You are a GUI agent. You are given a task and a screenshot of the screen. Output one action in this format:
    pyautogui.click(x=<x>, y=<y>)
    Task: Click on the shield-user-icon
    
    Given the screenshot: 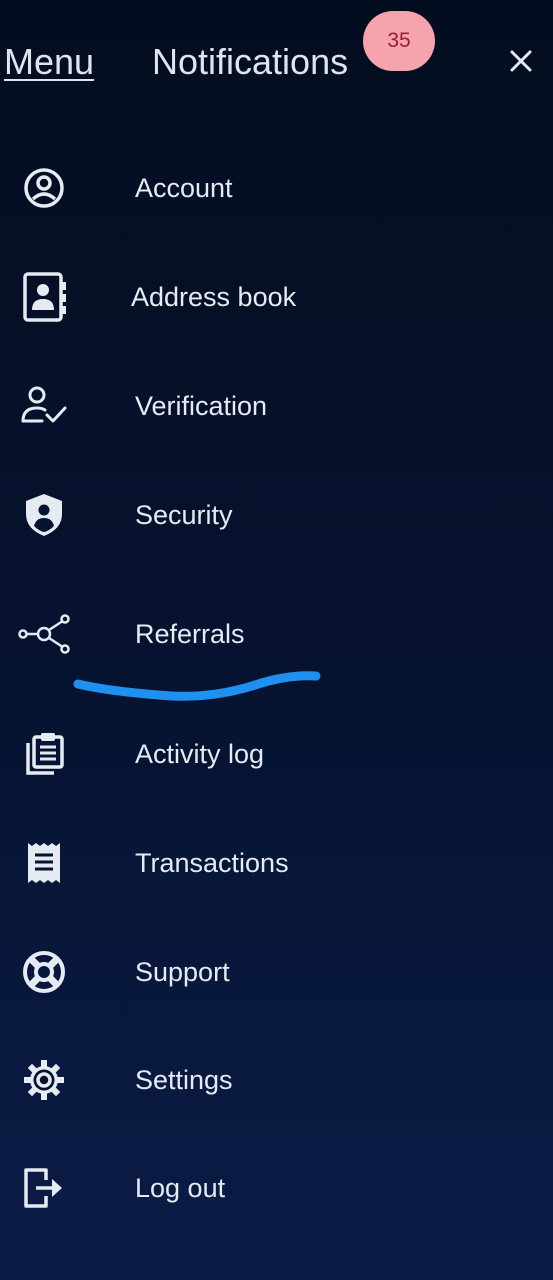 What is the action you would take?
    pyautogui.click(x=44, y=515)
    